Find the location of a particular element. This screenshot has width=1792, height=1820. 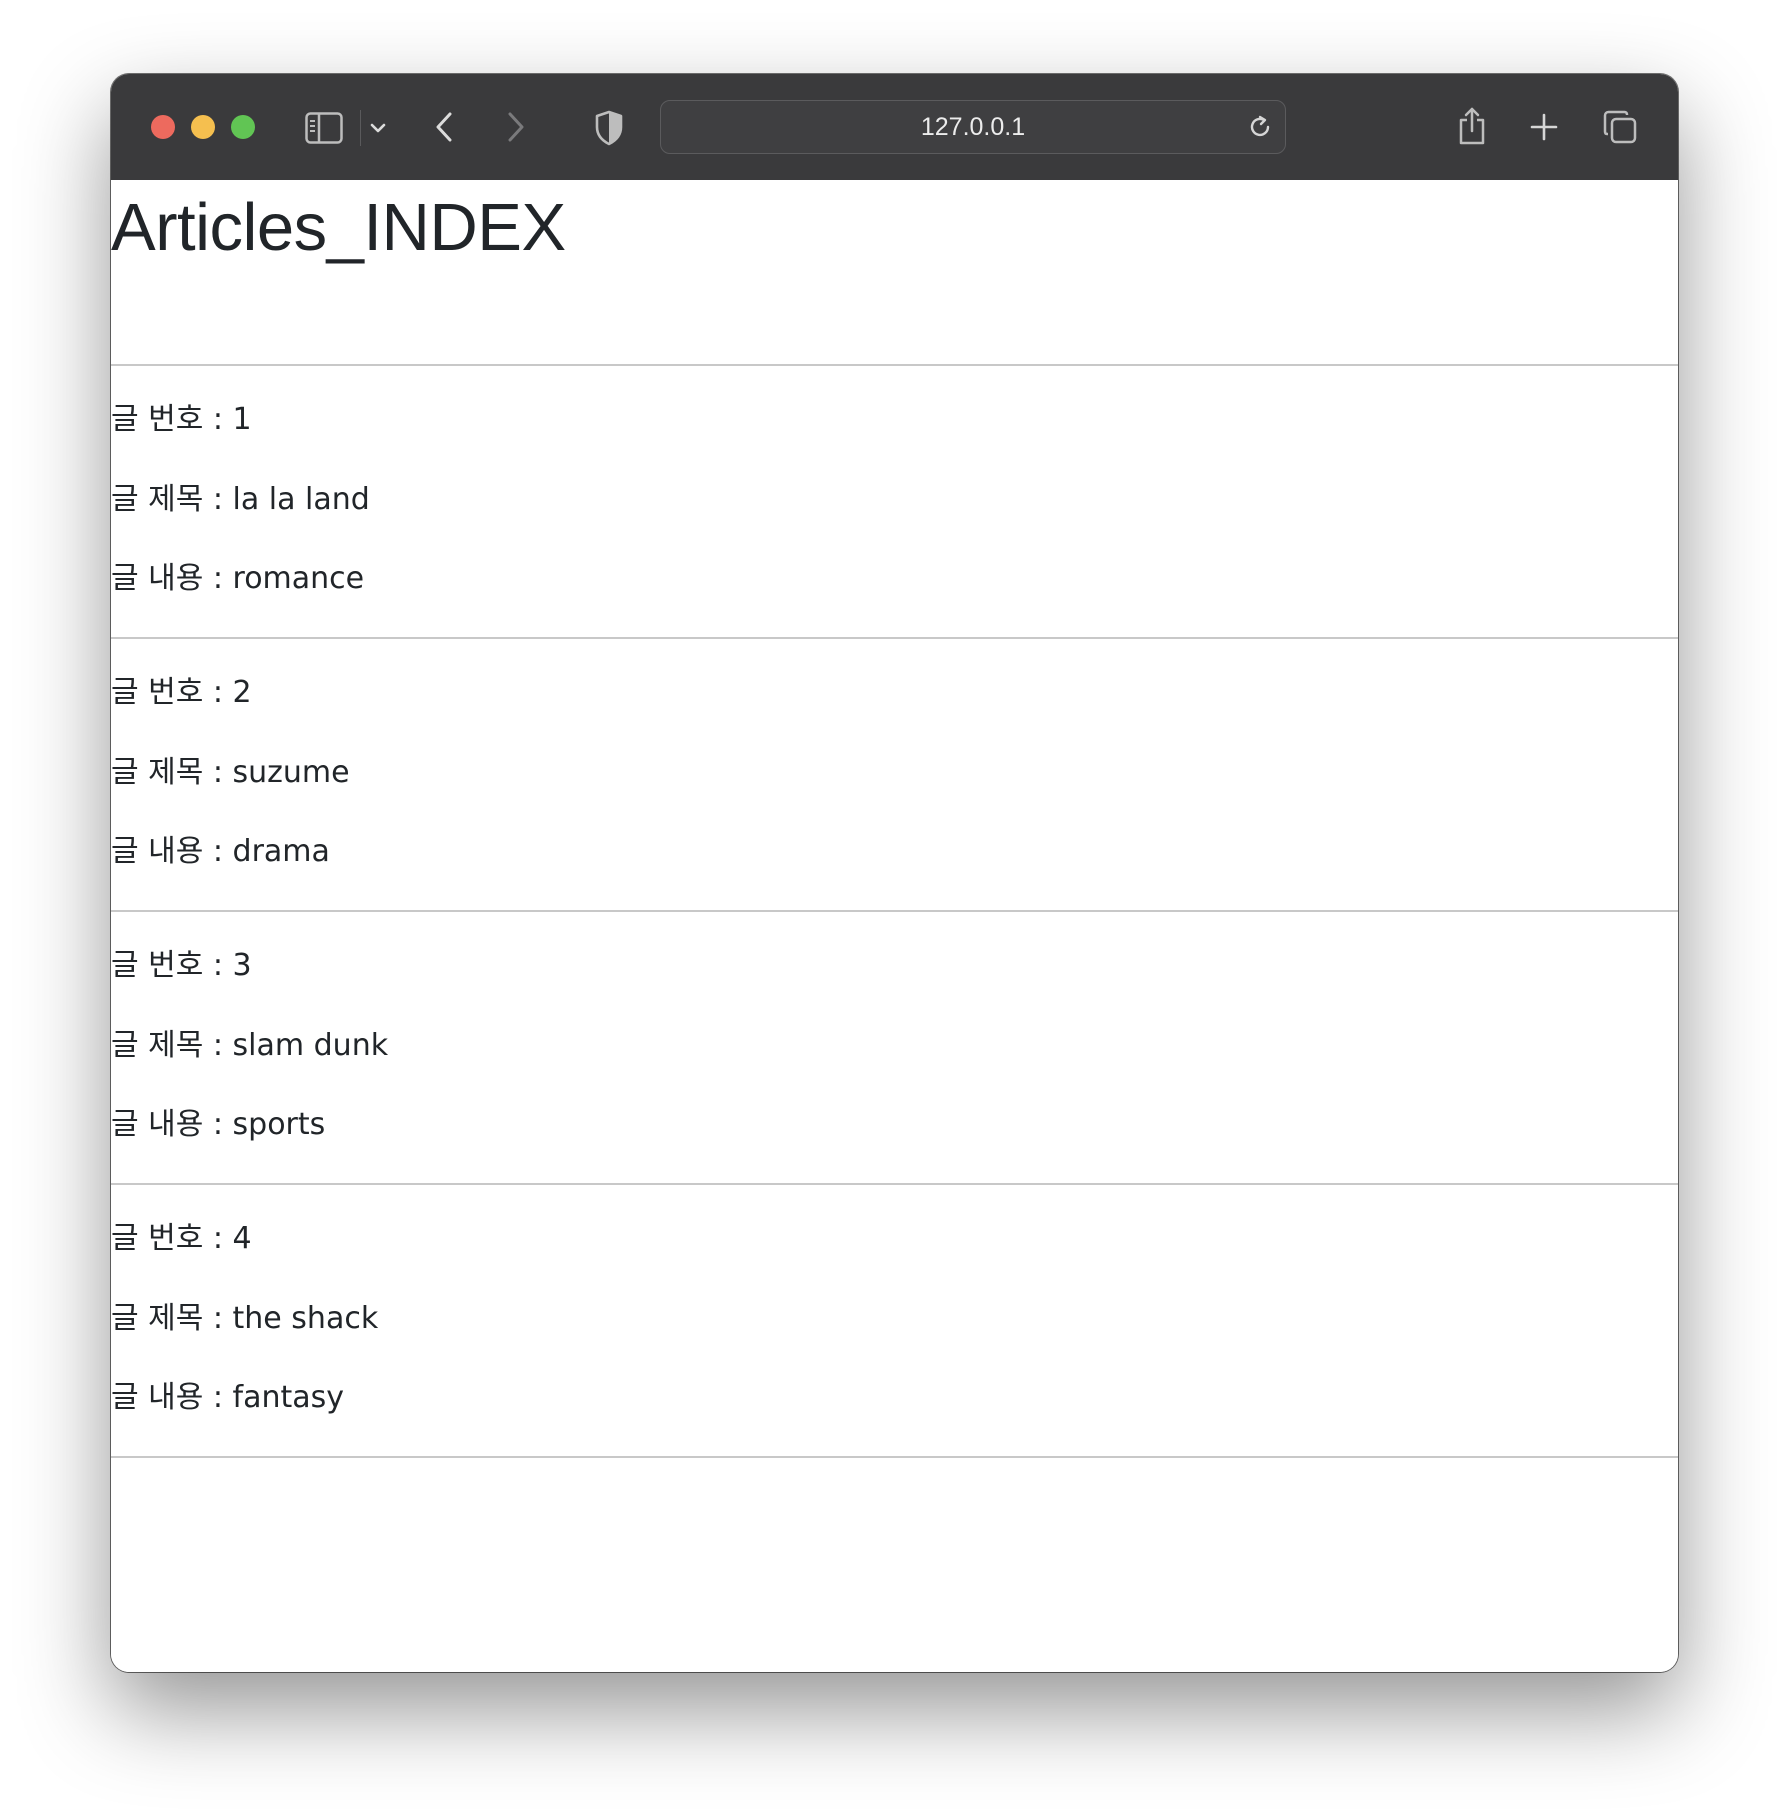

article-number: 글 번호 : 3 is located at coordinates (181, 966).